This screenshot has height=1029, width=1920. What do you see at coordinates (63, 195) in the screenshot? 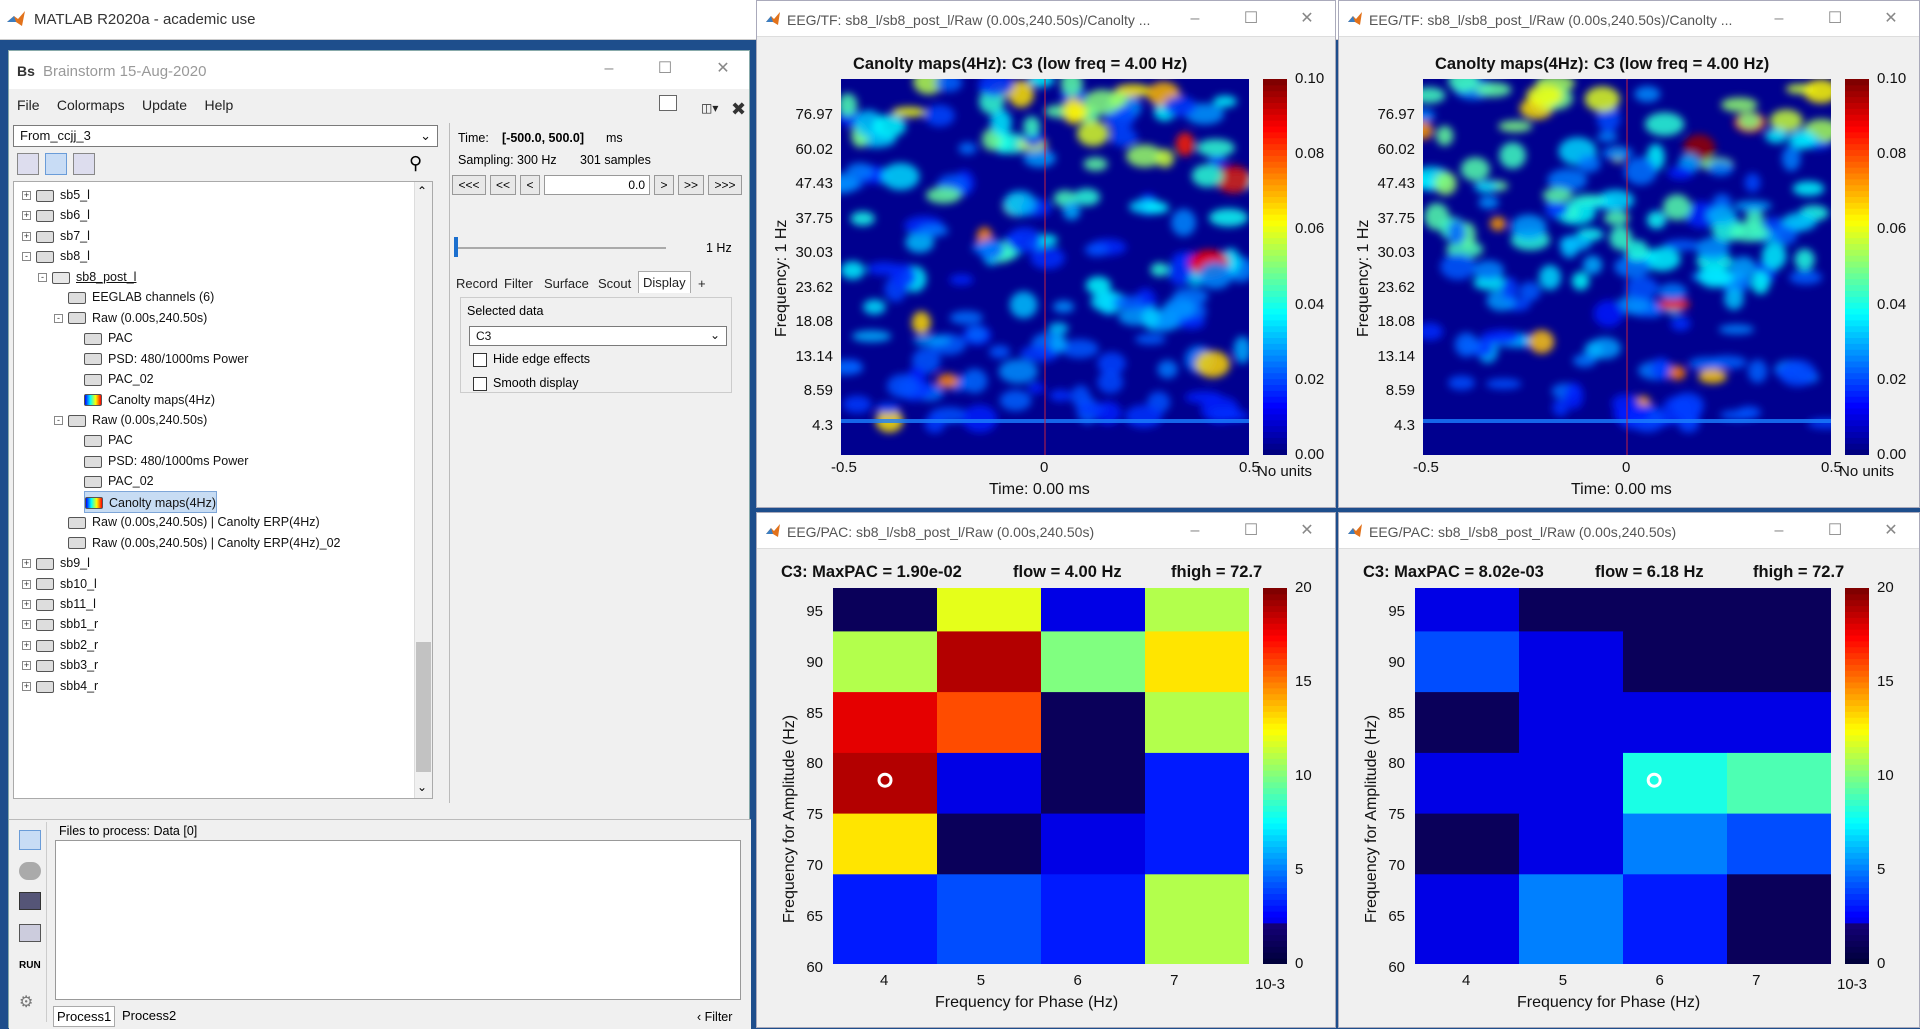
I see `tree-item: sb5_l` at bounding box center [63, 195].